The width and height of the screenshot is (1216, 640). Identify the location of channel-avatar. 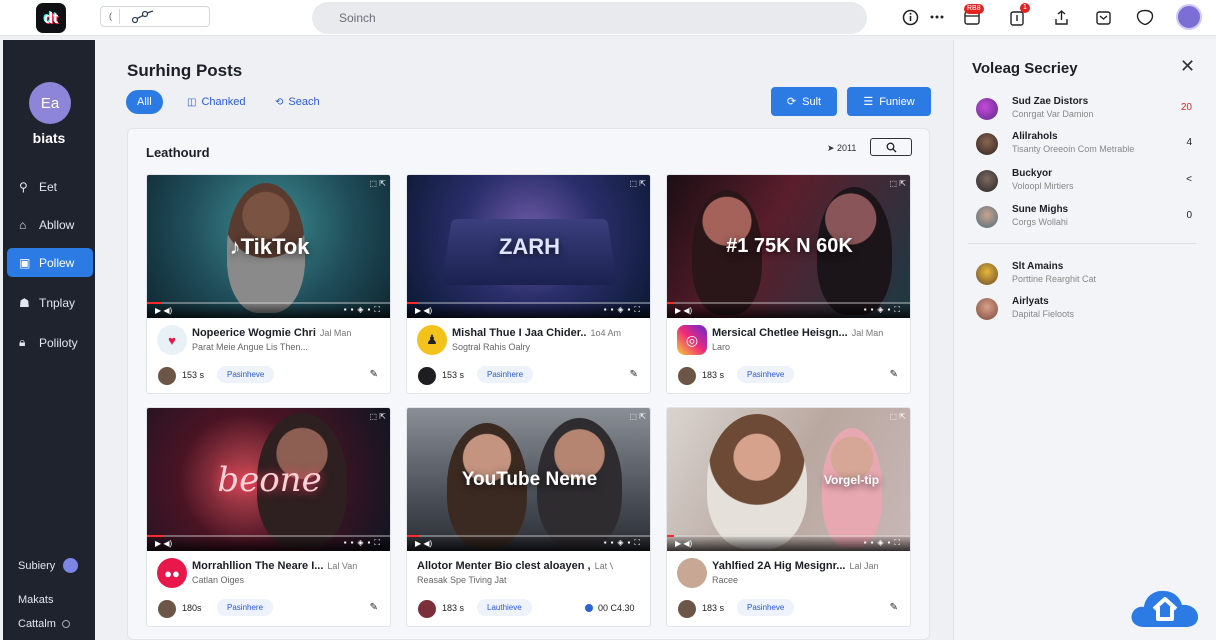
(692, 573).